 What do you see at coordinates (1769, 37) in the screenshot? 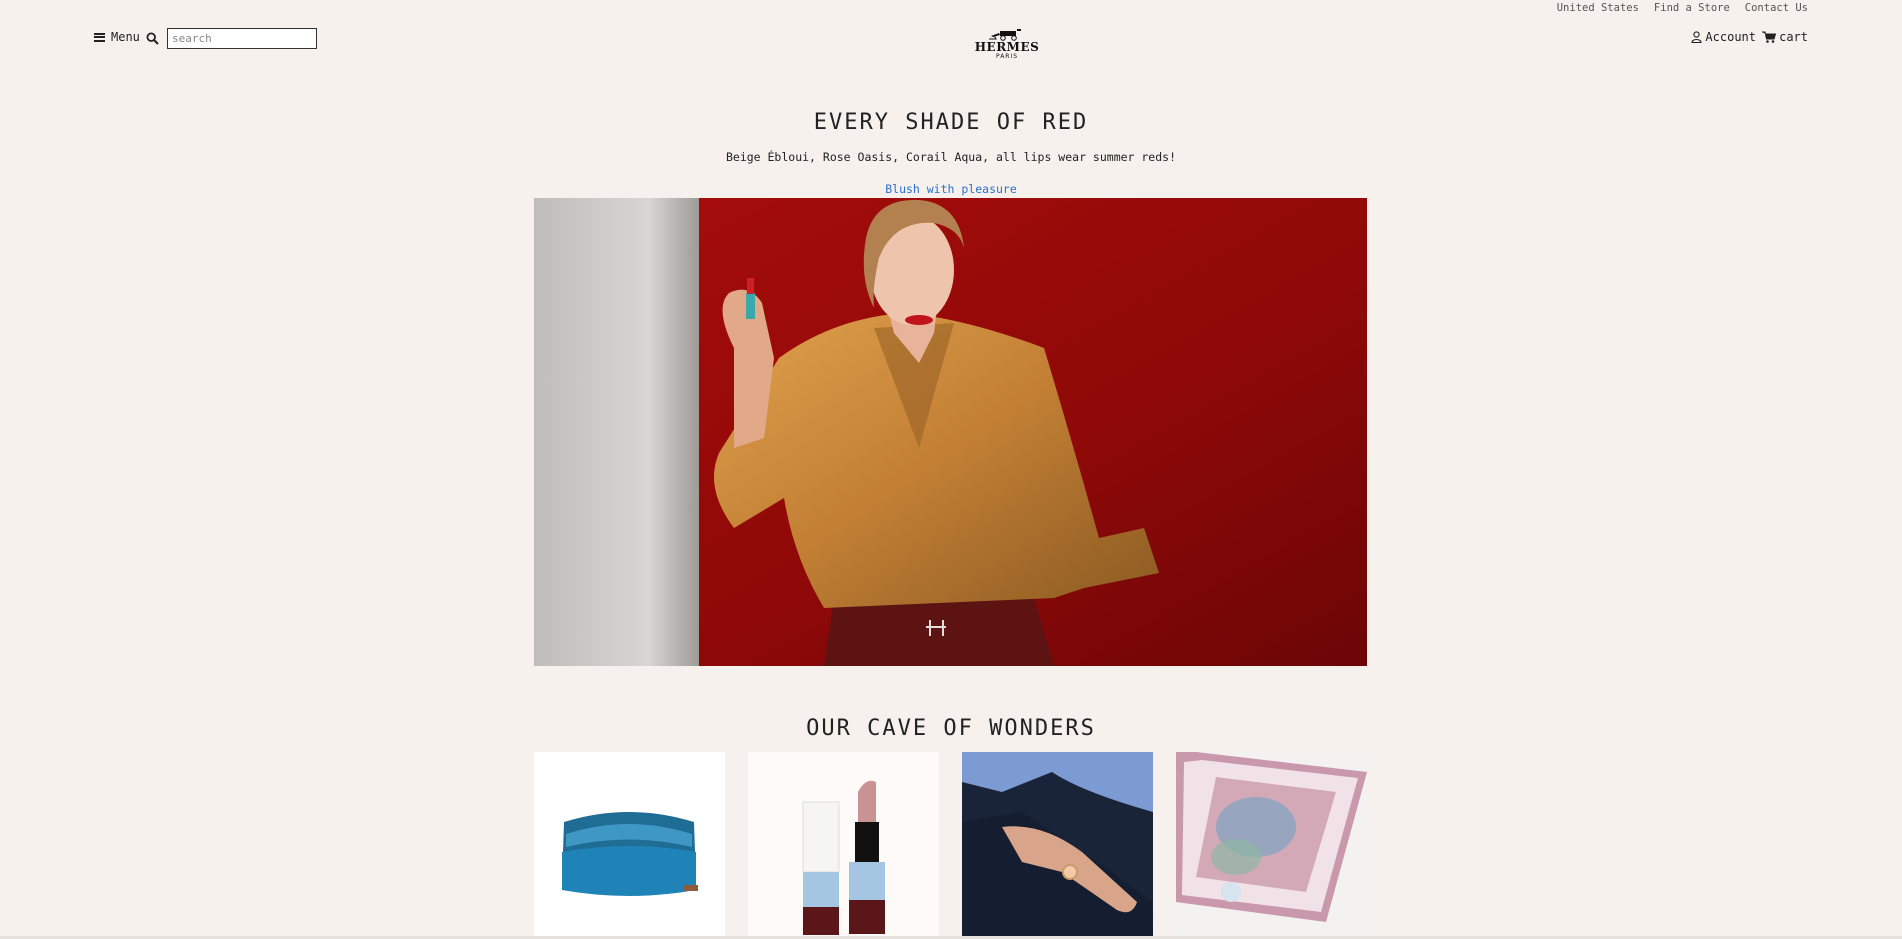
I see `cart-icon` at bounding box center [1769, 37].